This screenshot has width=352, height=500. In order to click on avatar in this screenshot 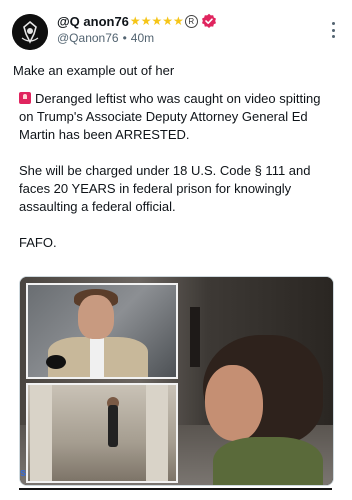, I will do `click(30, 32)`.